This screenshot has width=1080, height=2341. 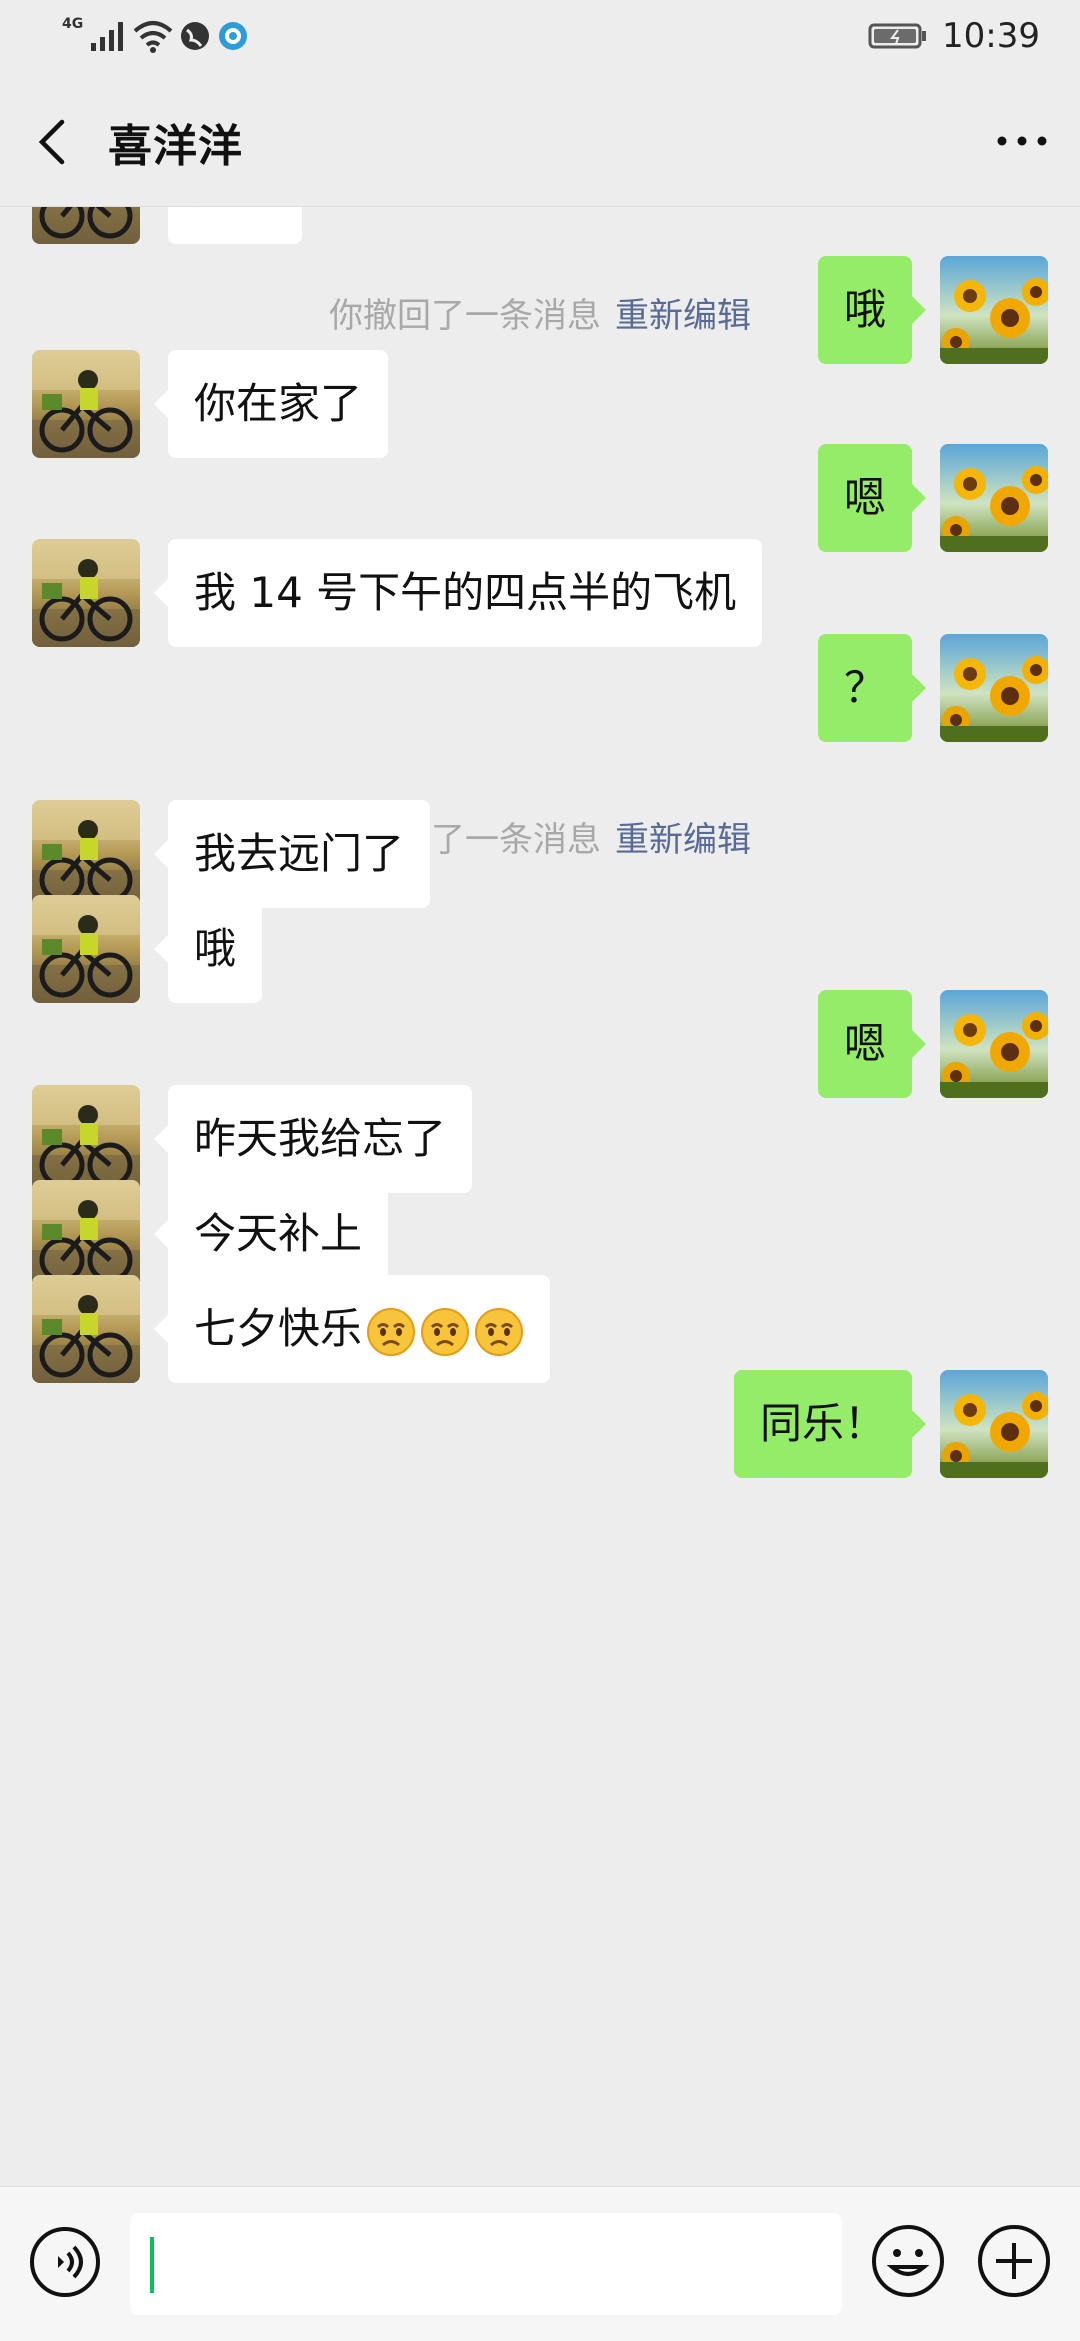 I want to click on more-dots-icon, so click(x=1022, y=141).